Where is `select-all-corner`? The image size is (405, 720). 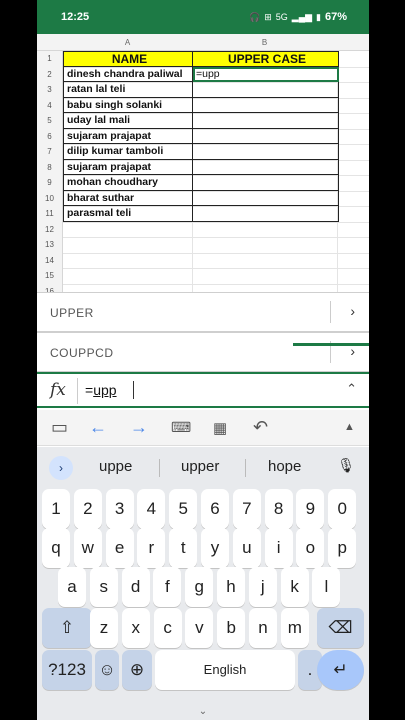
select-all-corner is located at coordinates (50, 42).